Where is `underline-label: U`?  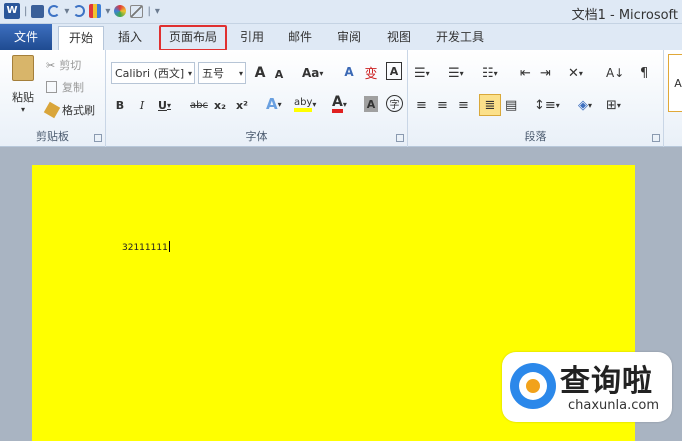
underline-label: U is located at coordinates (162, 105).